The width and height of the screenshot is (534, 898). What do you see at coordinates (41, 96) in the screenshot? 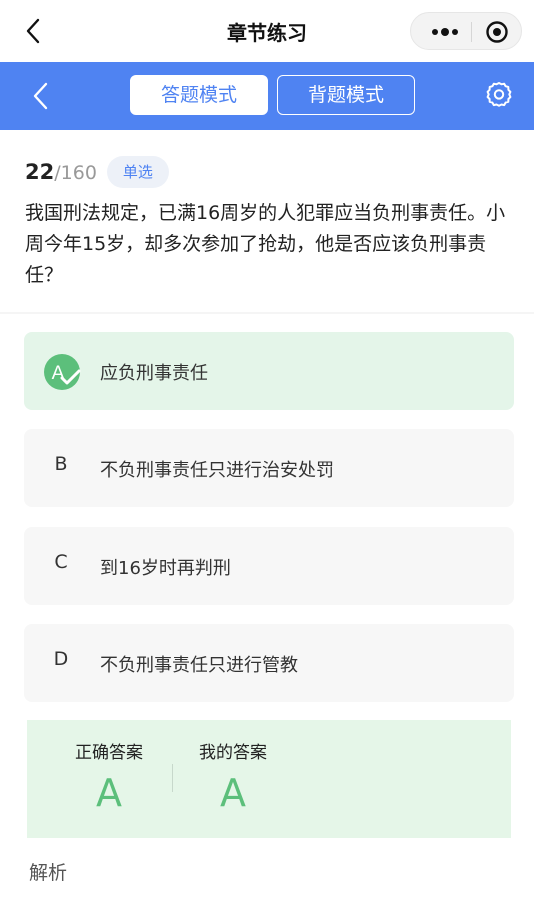
I see `back-icon` at bounding box center [41, 96].